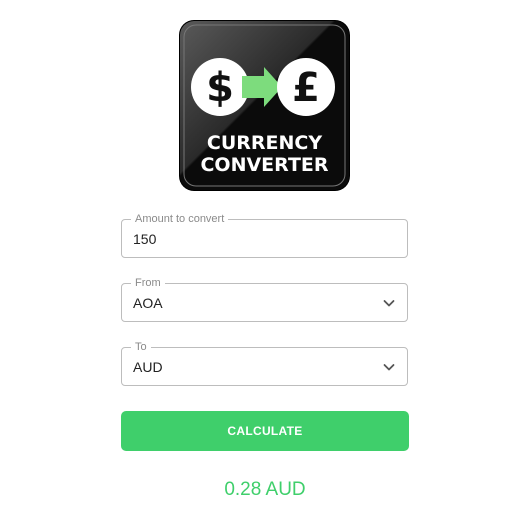  I want to click on logo-graphic: $ £ CURRENCY CONVERTER, so click(264, 105).